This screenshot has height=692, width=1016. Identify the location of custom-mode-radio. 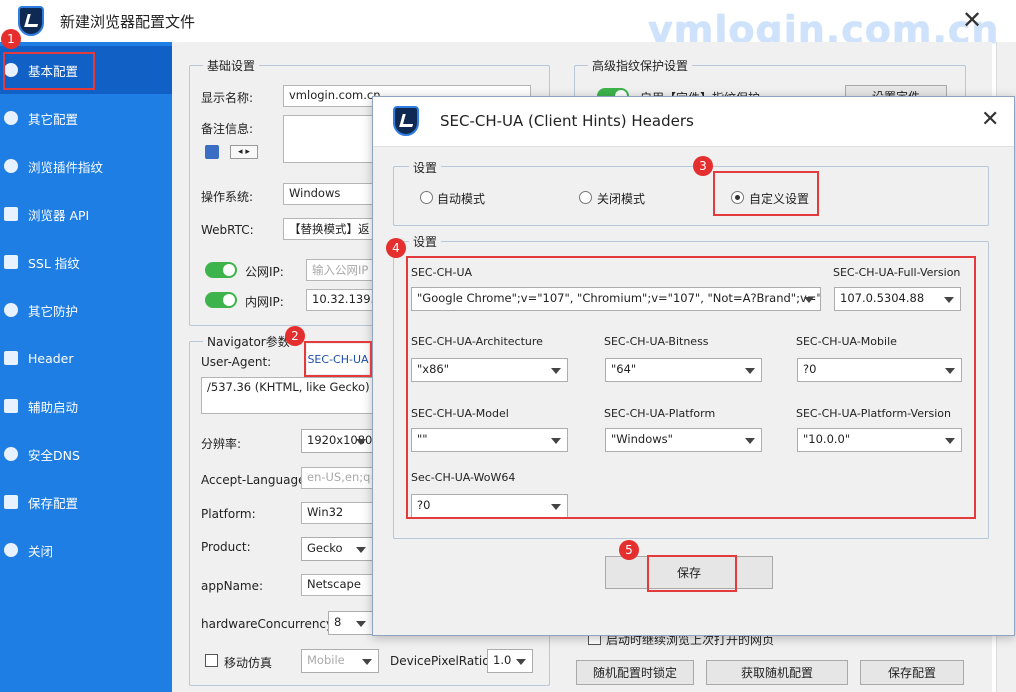
(737, 197).